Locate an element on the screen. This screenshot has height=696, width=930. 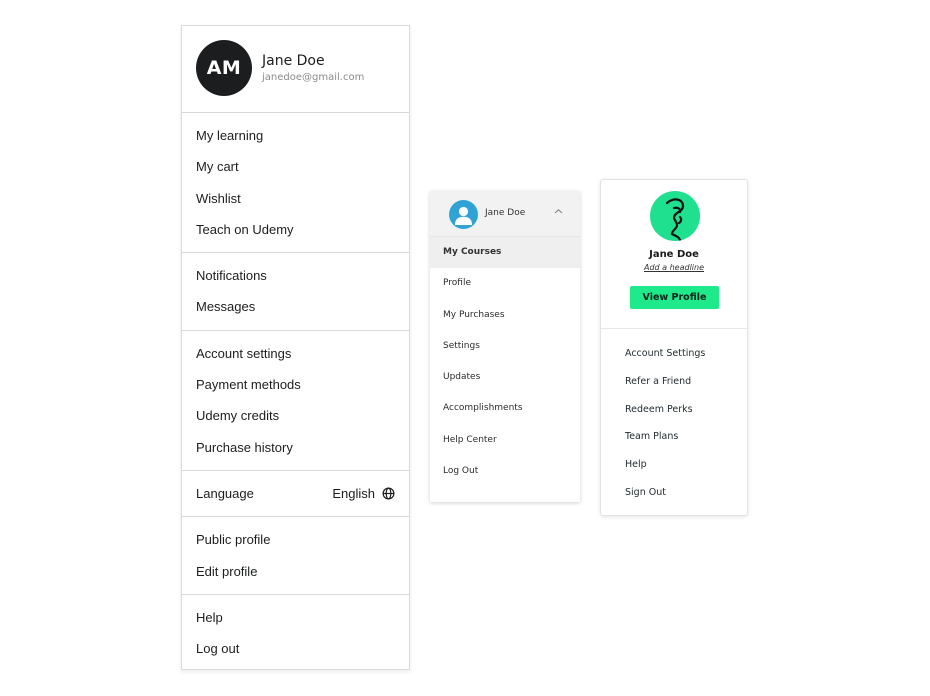
language-selector: English is located at coordinates (363, 493).